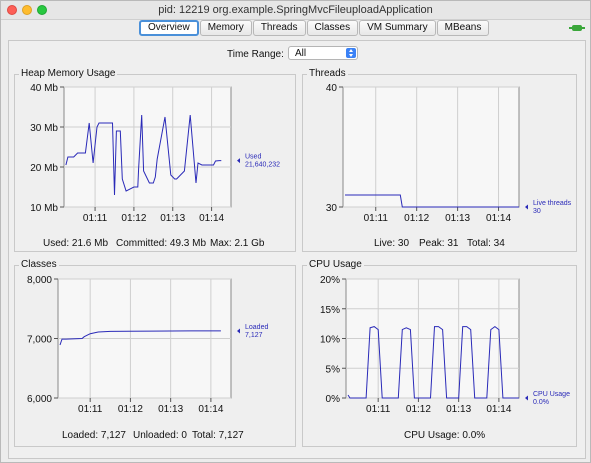 The width and height of the screenshot is (591, 463). What do you see at coordinates (332, 208) in the screenshot?
I see `y-tick-label: 30` at bounding box center [332, 208].